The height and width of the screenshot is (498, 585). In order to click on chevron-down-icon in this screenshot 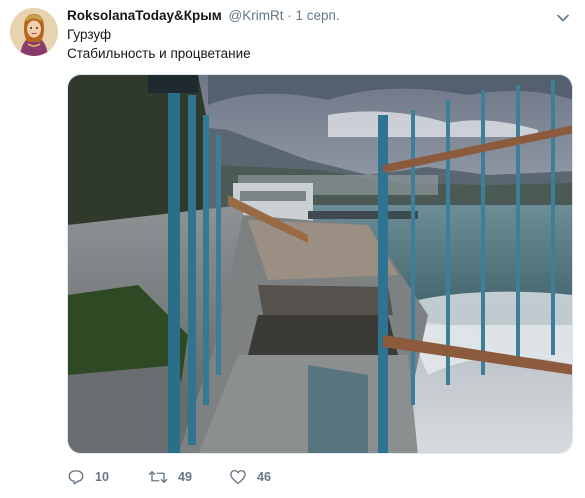, I will do `click(563, 18)`.